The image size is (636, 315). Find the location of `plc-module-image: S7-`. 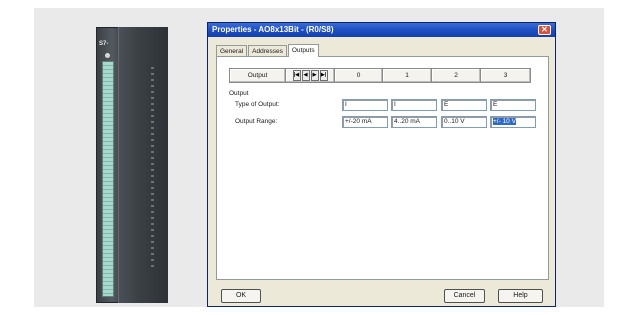

plc-module-image: S7- is located at coordinates (132, 165).